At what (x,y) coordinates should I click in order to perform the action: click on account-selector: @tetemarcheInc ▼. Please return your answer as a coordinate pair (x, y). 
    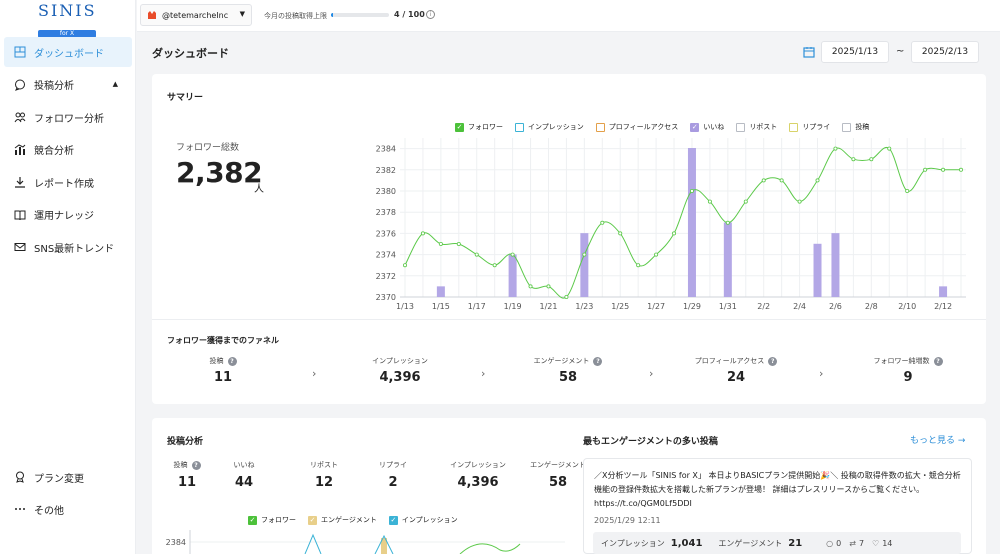
    Looking at the image, I should click on (196, 15).